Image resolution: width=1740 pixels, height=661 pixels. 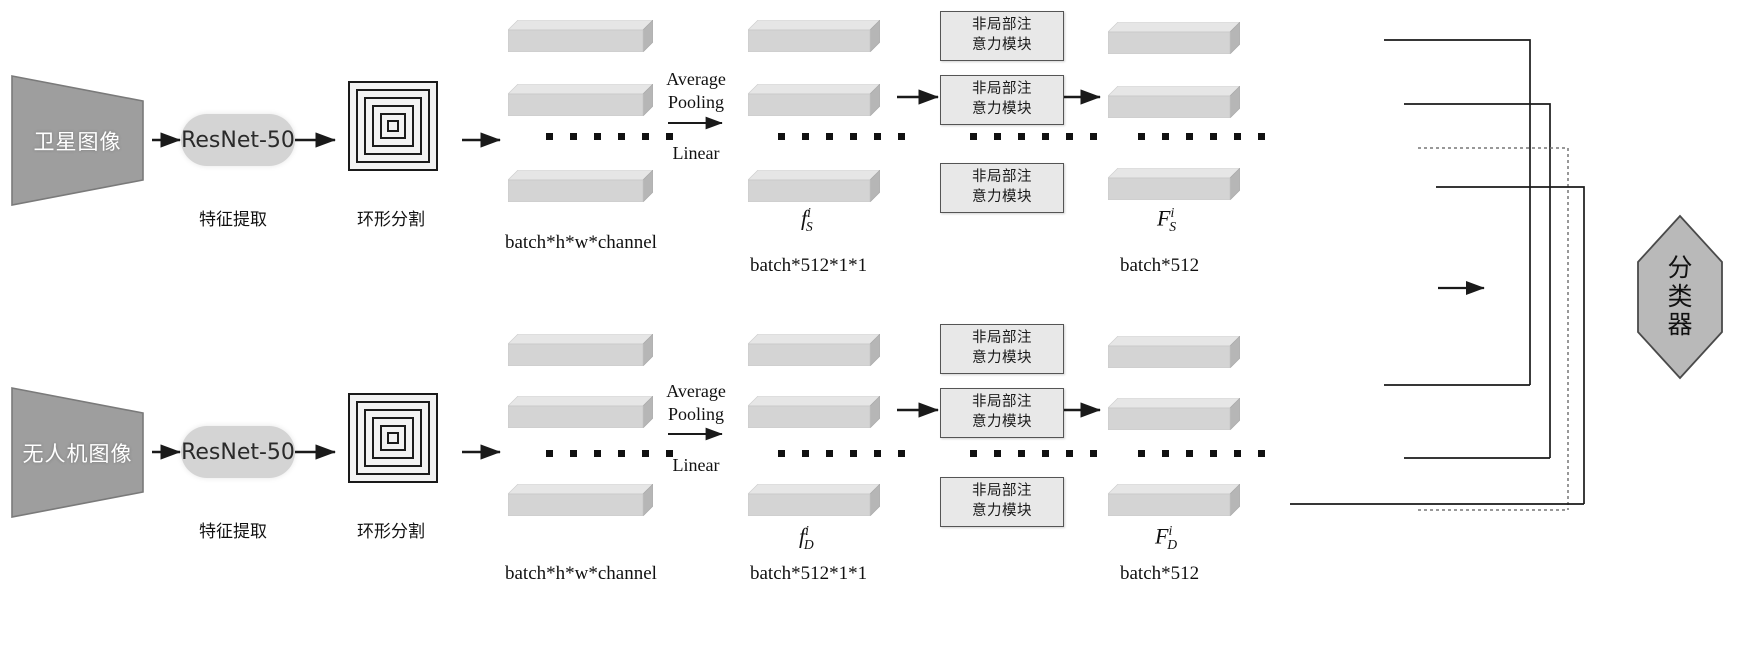 I want to click on satellite-input-block: 卫星图像, so click(x=77, y=140).